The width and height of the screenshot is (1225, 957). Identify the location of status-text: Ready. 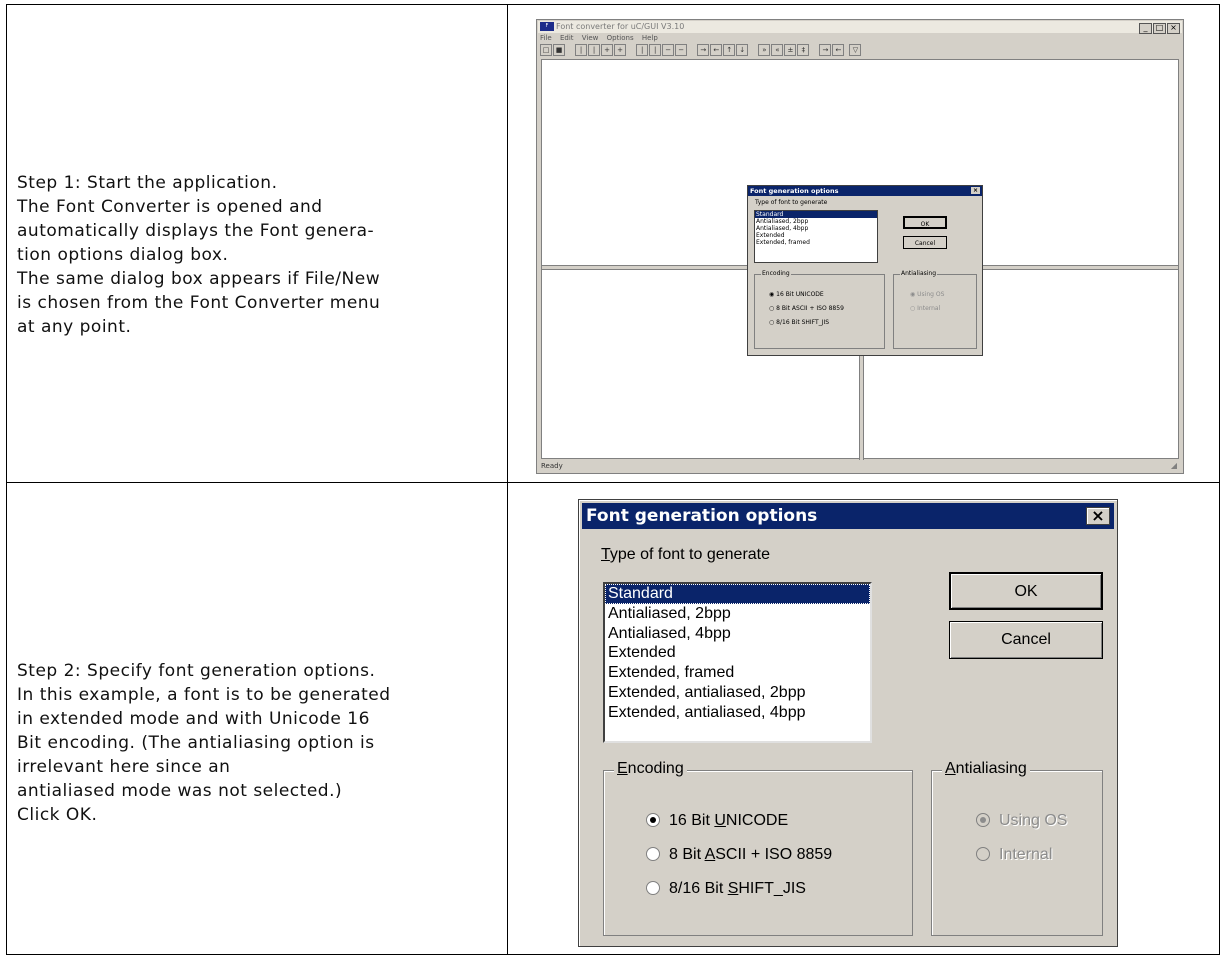
(552, 466).